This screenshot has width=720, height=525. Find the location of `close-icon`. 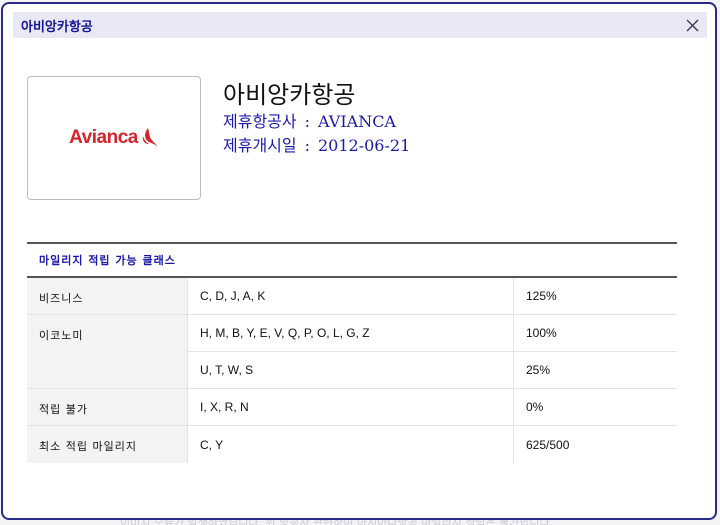

close-icon is located at coordinates (692, 25).